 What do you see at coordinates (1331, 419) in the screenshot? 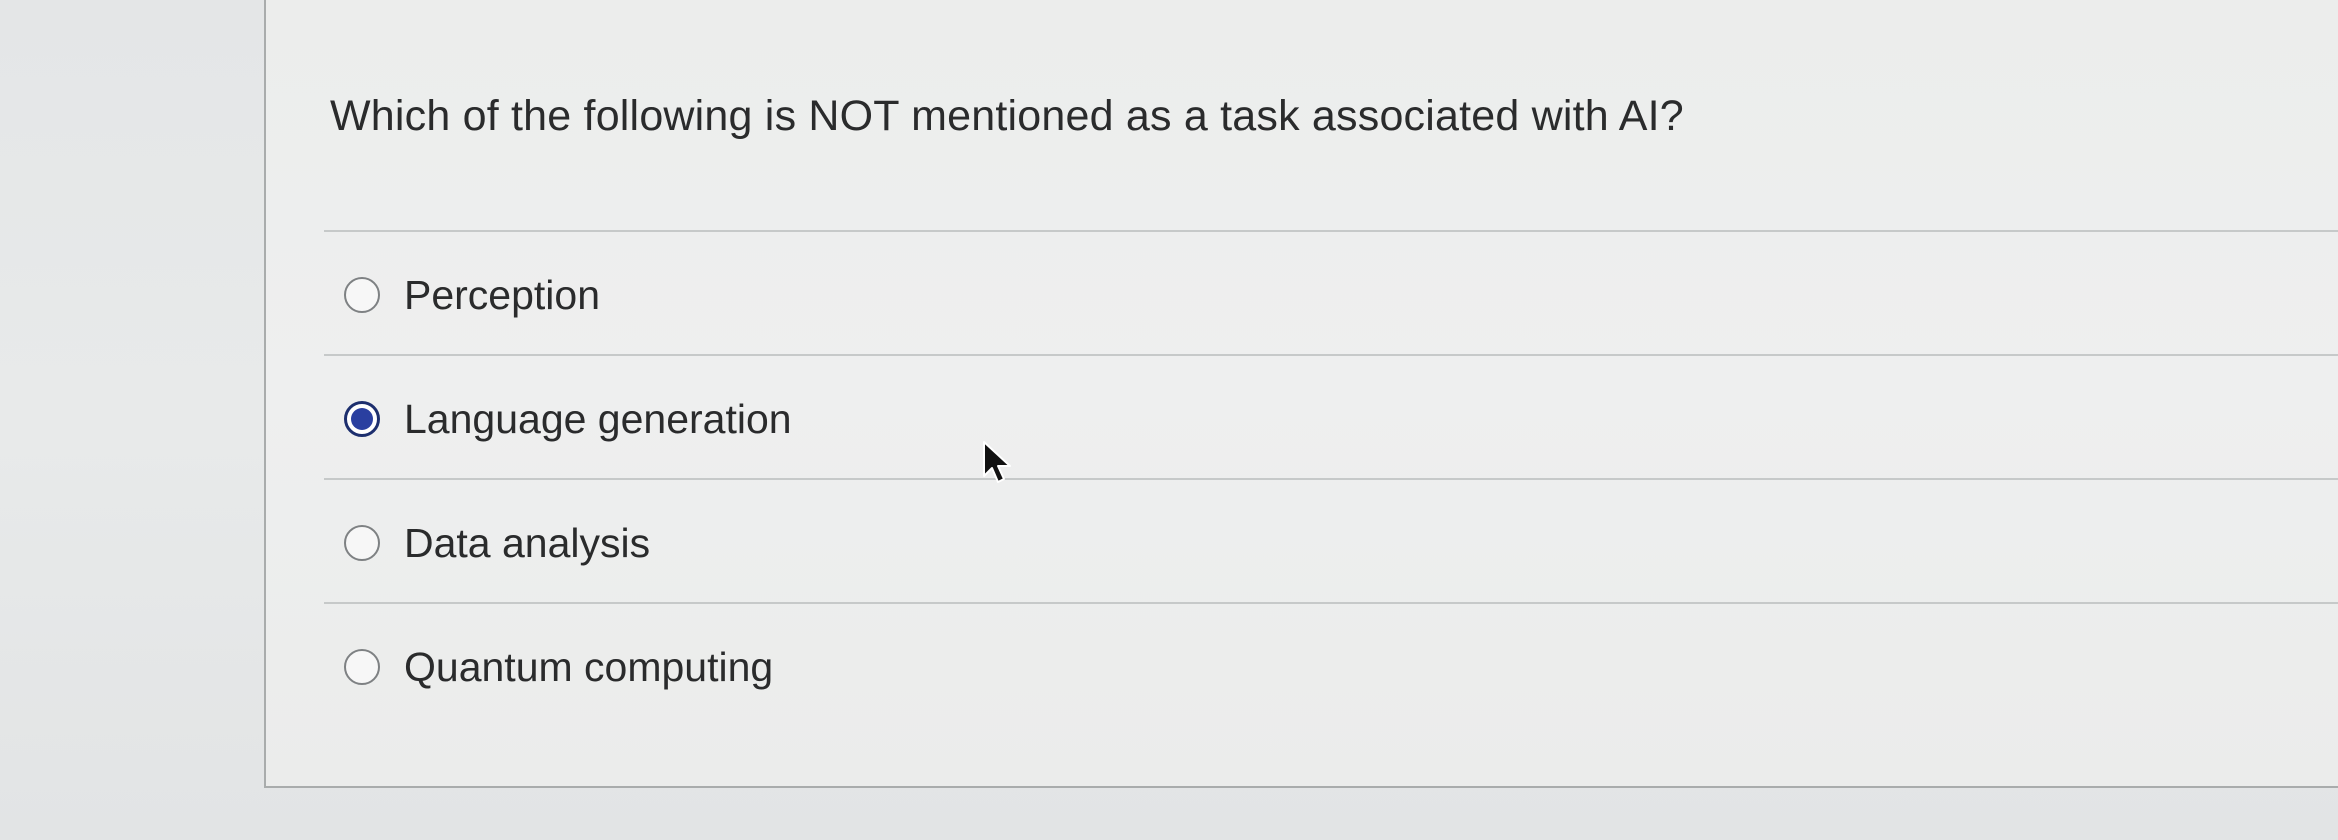
I see `answer-option-language-generation: Language generation` at bounding box center [1331, 419].